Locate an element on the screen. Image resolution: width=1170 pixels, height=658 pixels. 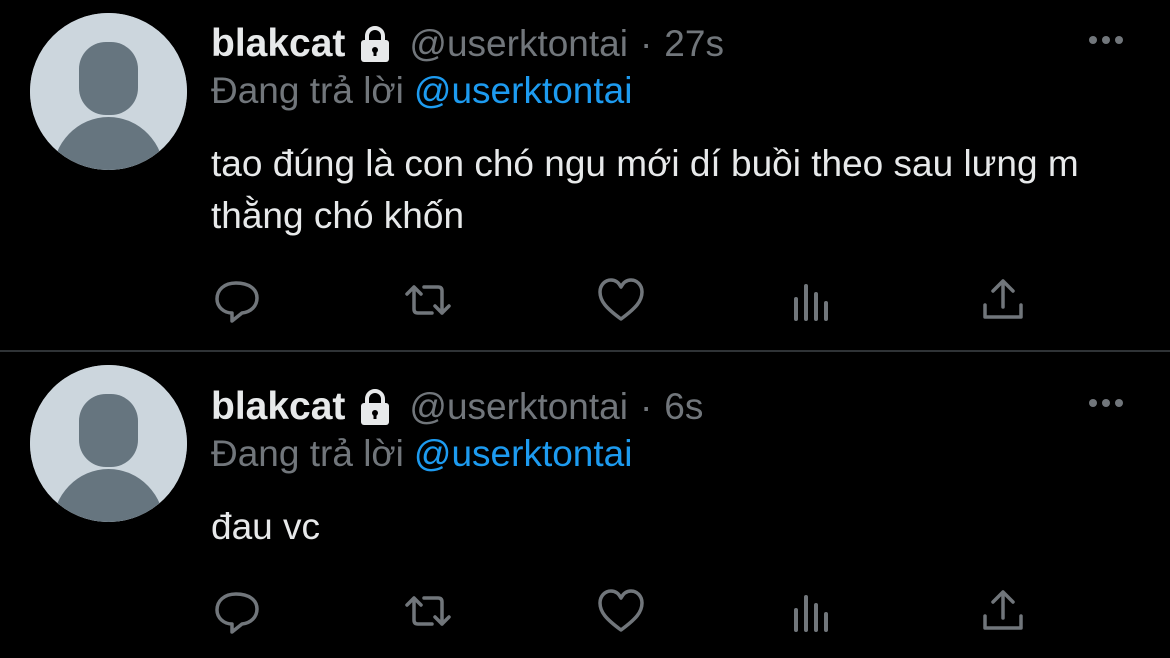
timestamp: 27s is located at coordinates (694, 44).